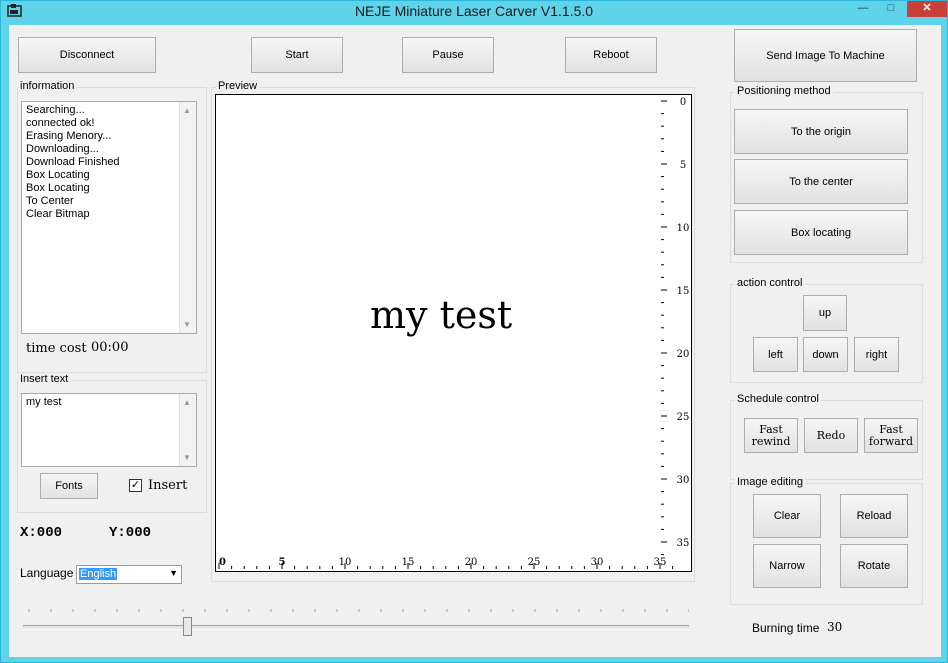 The image size is (948, 663). Describe the element at coordinates (683, 417) in the screenshot. I see `ruler-right-label: 25` at that location.